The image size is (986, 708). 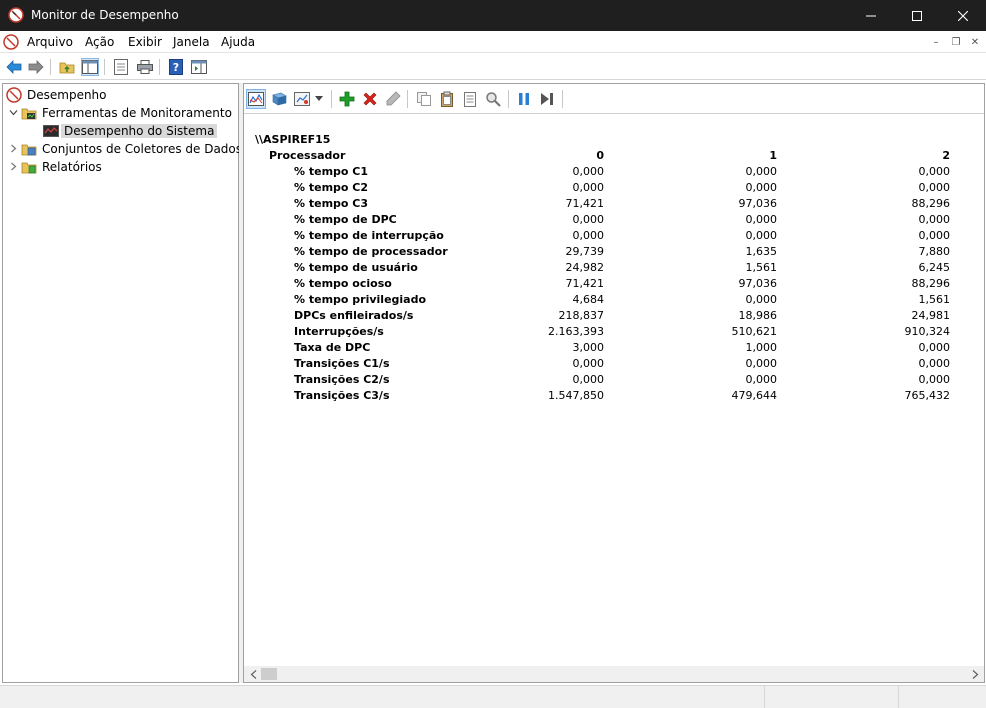 I want to click on counter-name: Transições C3/s, so click(x=342, y=395).